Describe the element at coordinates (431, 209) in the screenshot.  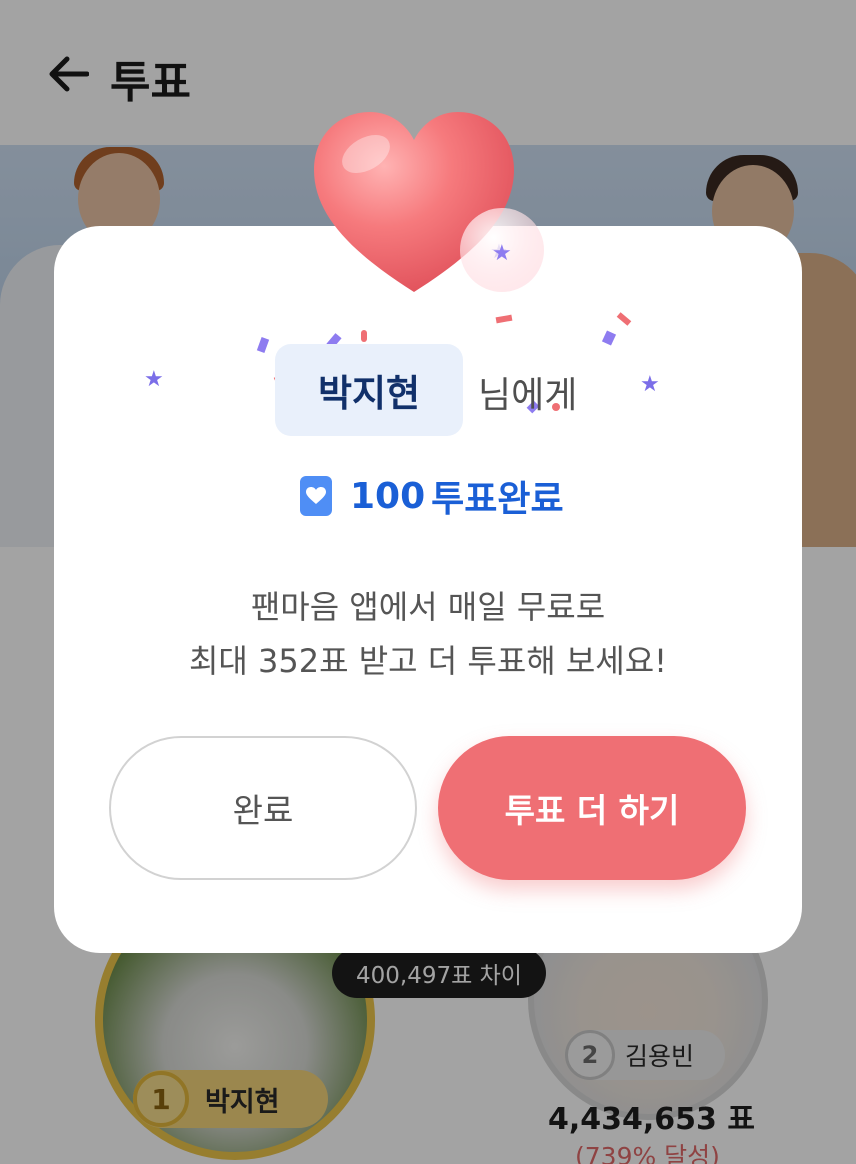
I see `heart-icon: ★` at that location.